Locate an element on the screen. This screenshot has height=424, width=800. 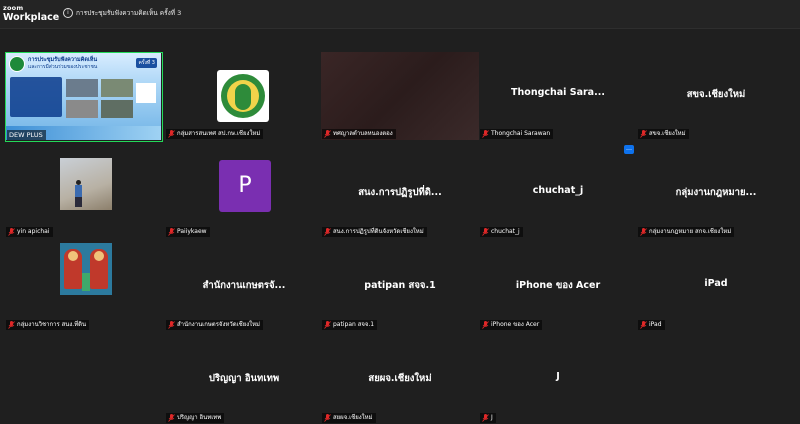
participant-tile: Thongchai Sara... Thongchai Sarawan is located at coordinates (558, 96).